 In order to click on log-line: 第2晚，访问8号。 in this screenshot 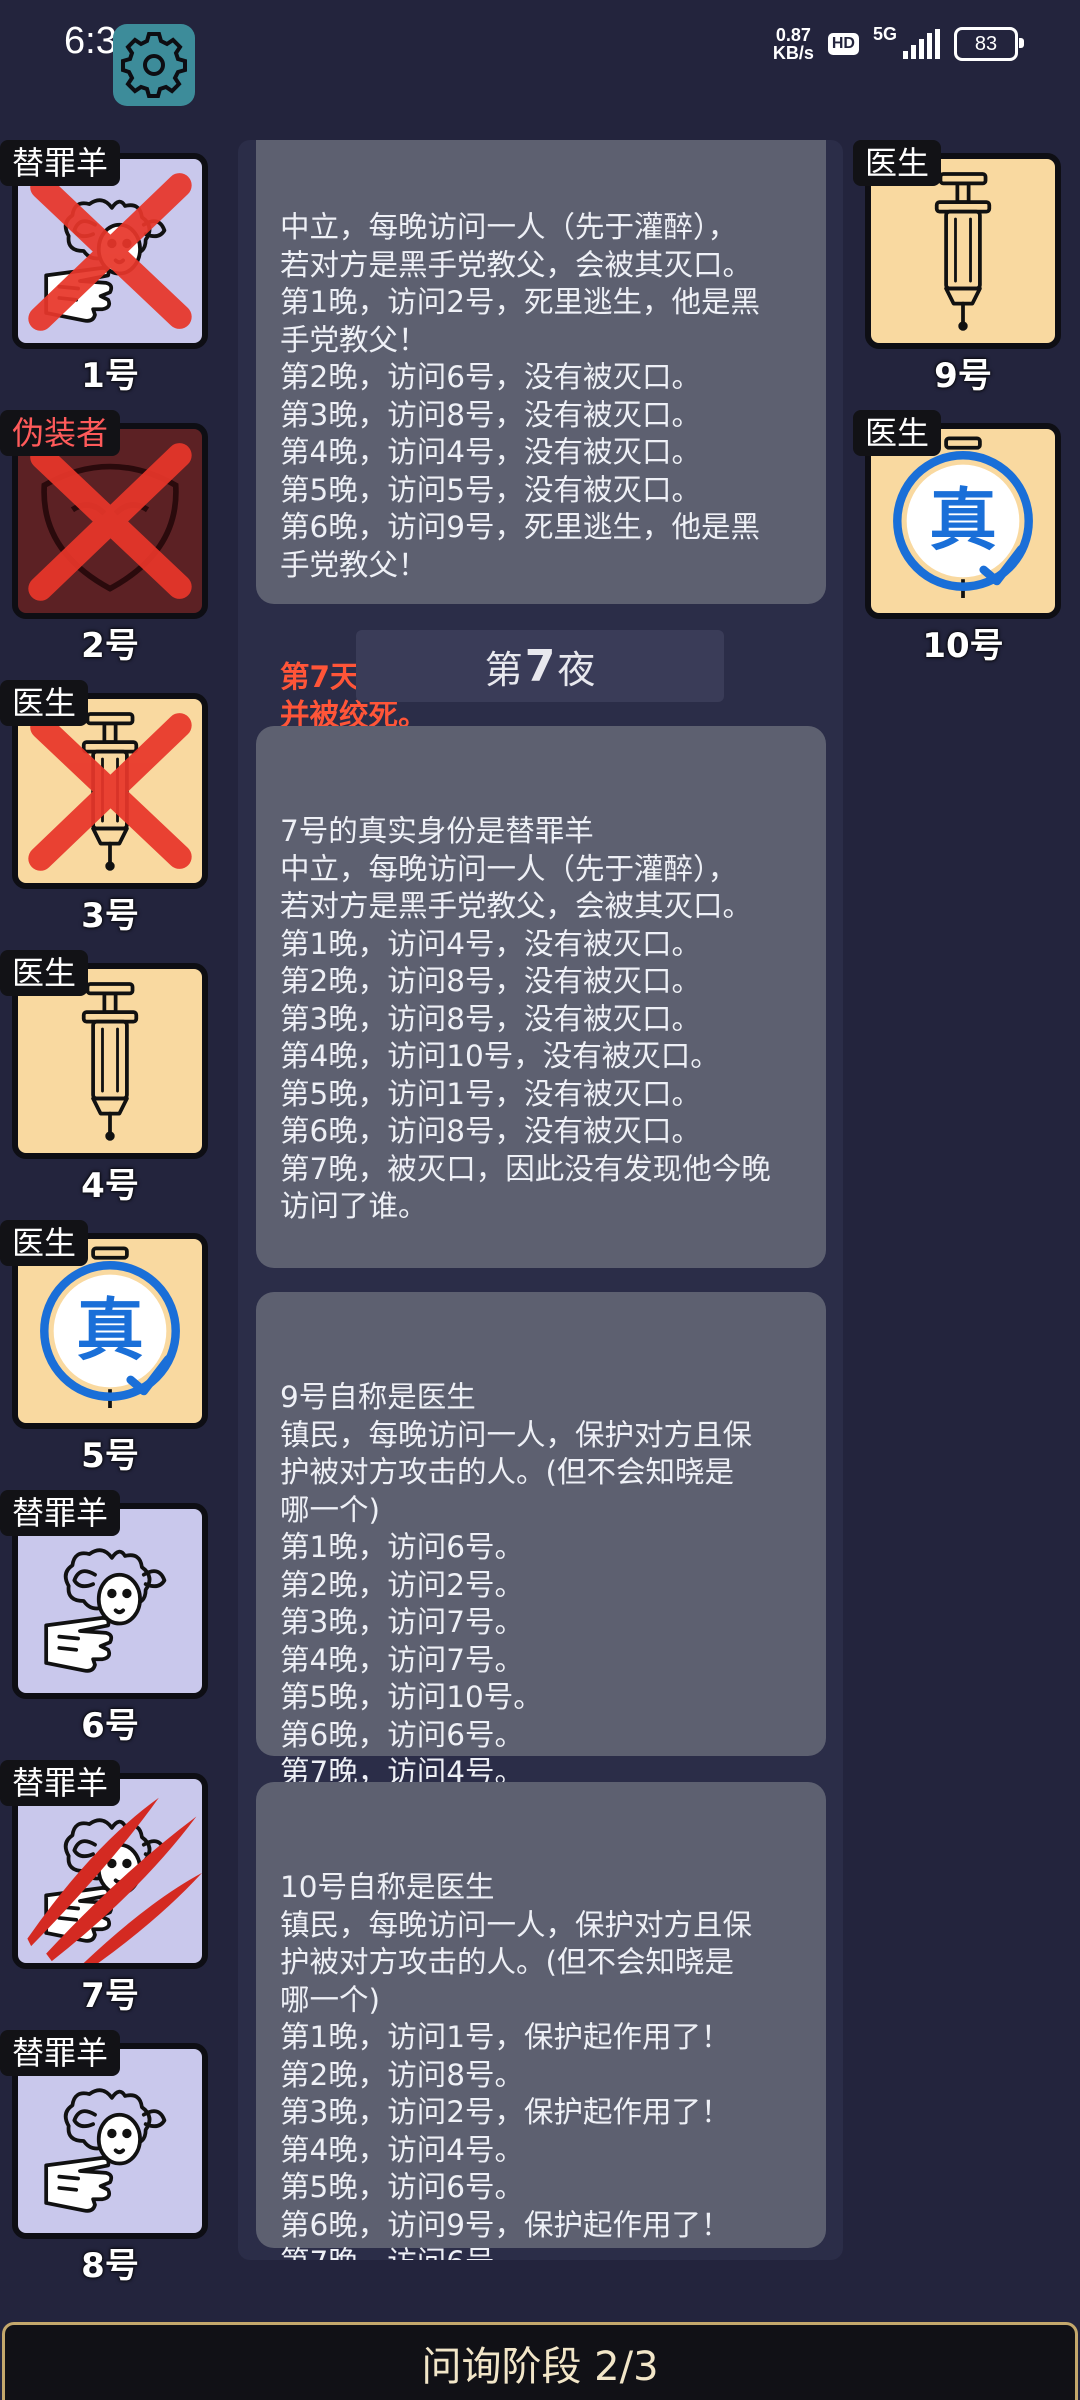, I will do `click(402, 2074)`.